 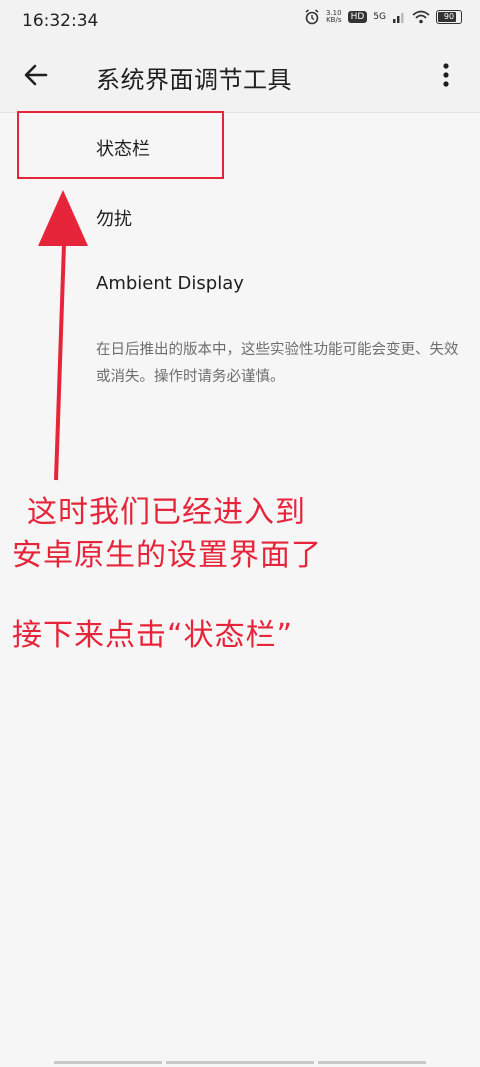 I want to click on battery-level: 90, so click(x=449, y=16).